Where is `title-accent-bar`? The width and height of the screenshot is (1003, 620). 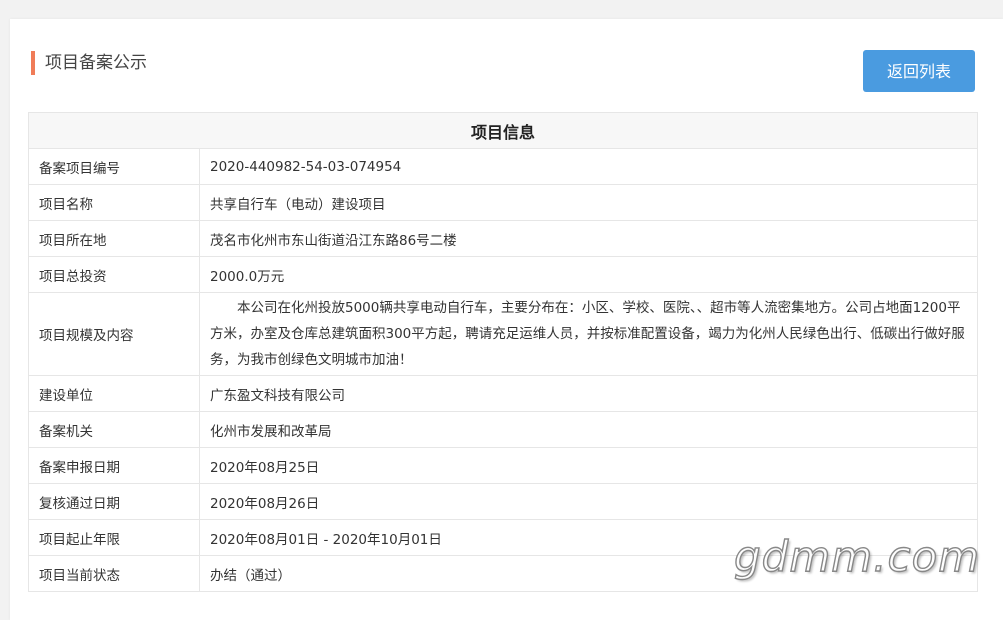
title-accent-bar is located at coordinates (33, 63).